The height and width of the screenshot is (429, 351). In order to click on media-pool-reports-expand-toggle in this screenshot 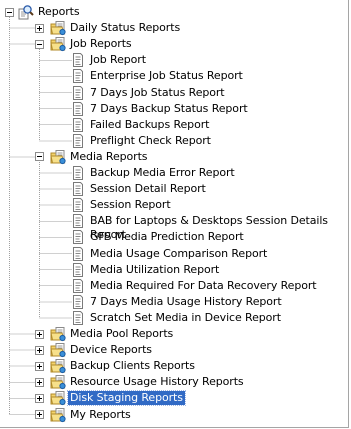, I will do `click(39, 334)`.